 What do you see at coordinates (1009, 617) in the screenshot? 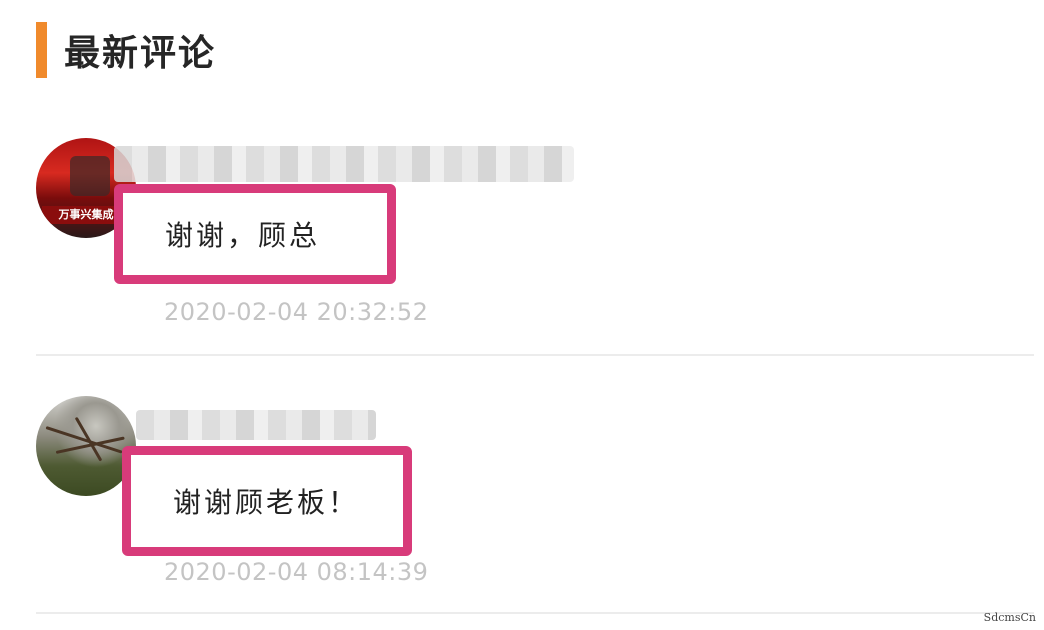
I see `watermark: SdcmsCn` at bounding box center [1009, 617].